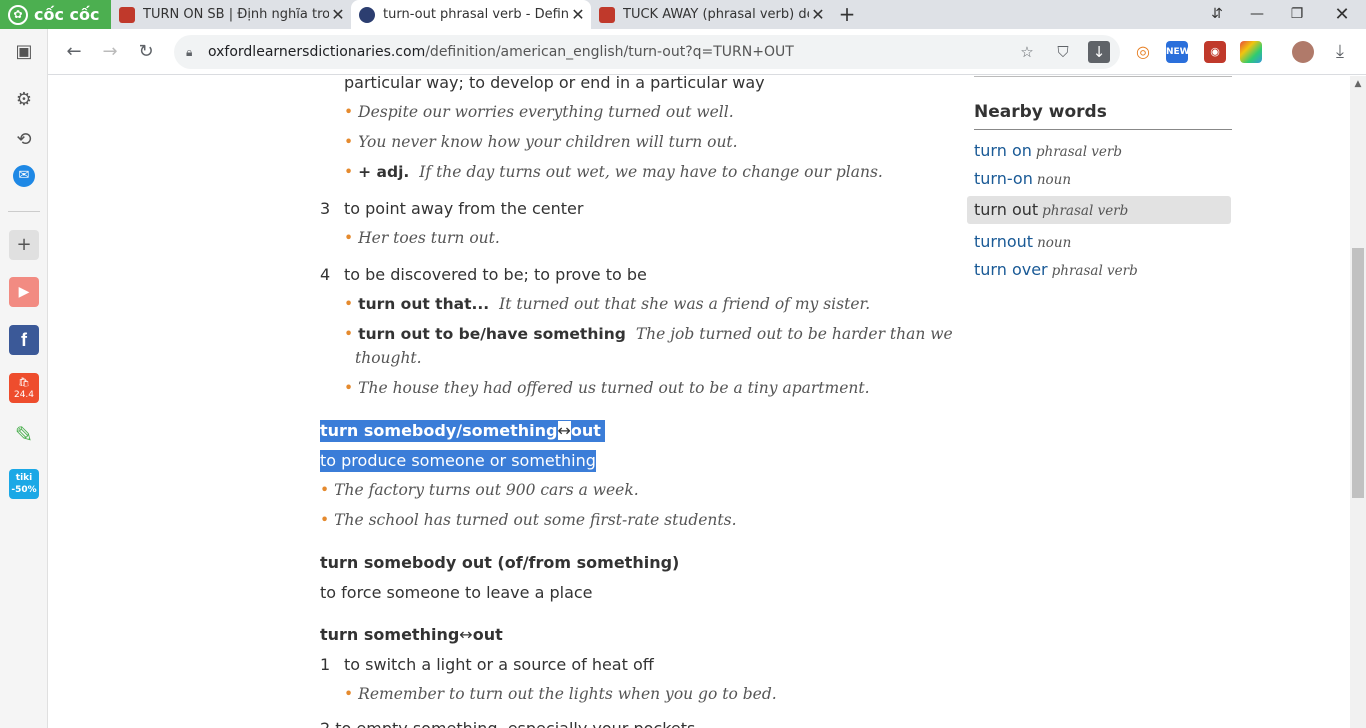  Describe the element at coordinates (1297, 14) in the screenshot. I see `restore-icon: ❐` at that location.